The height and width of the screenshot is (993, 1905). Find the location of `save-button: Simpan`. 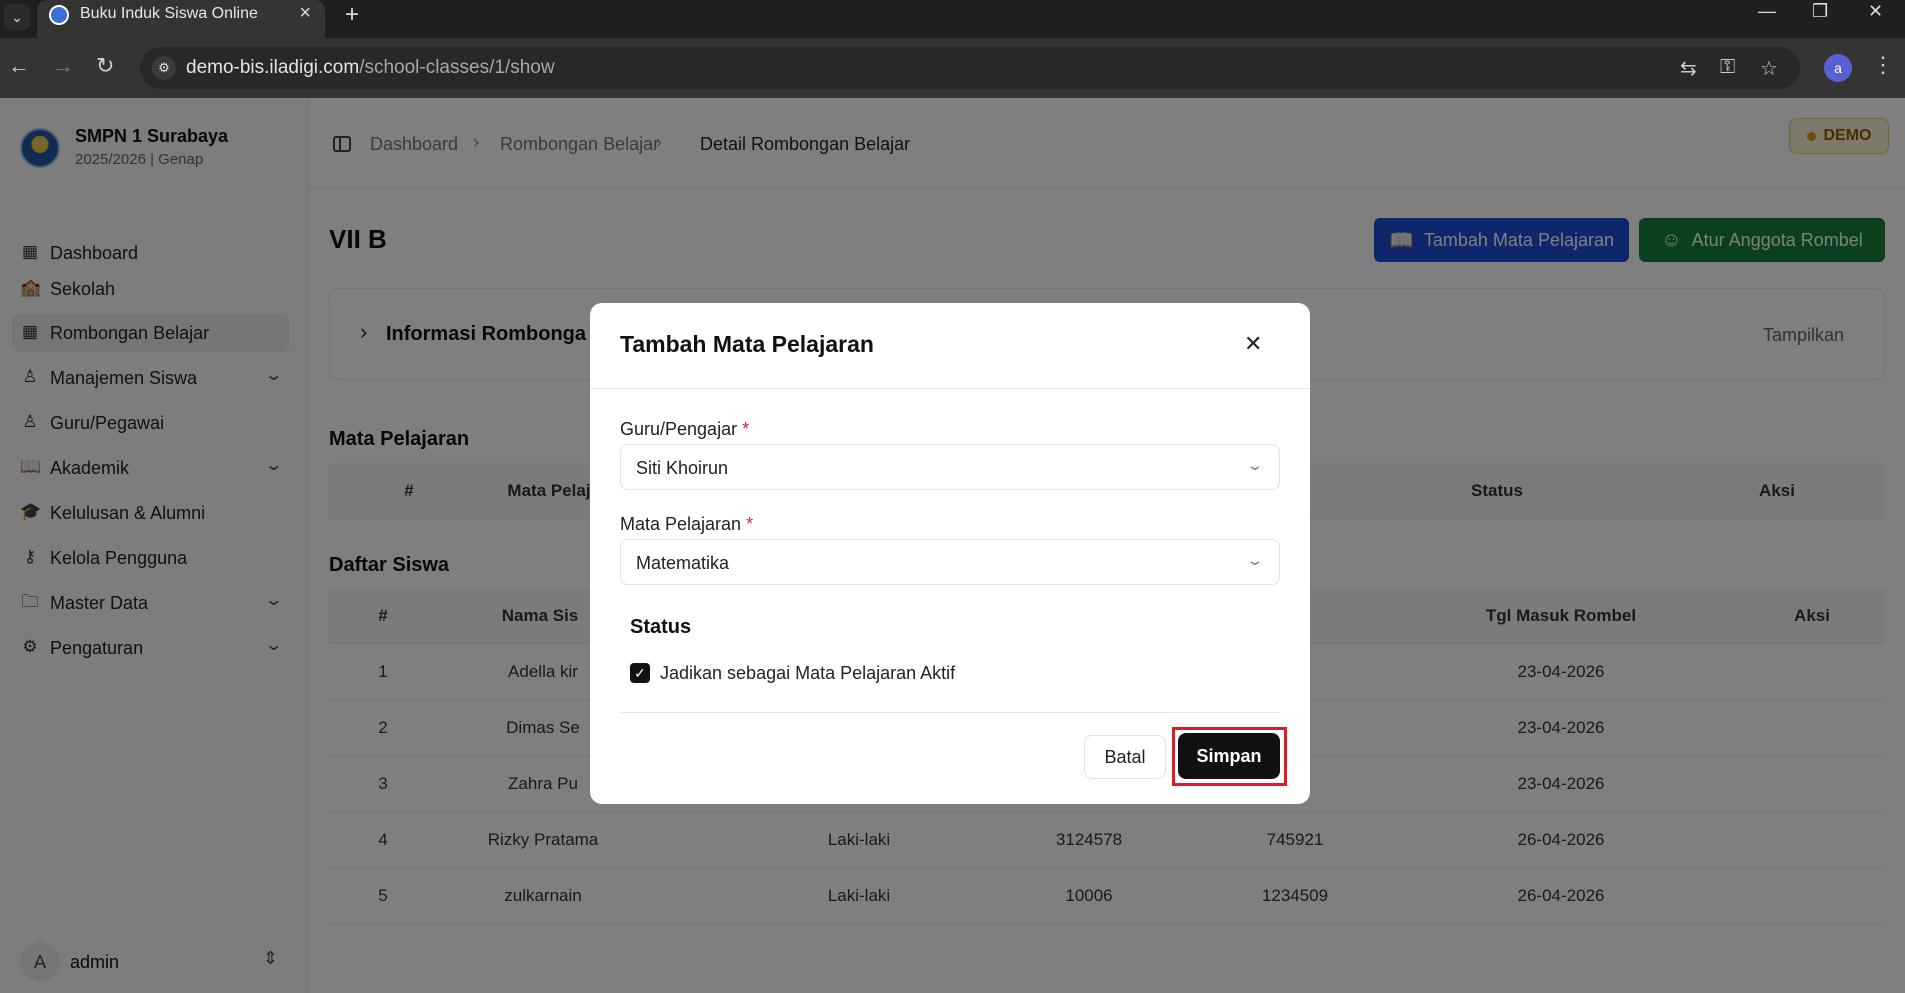

save-button: Simpan is located at coordinates (1229, 756).